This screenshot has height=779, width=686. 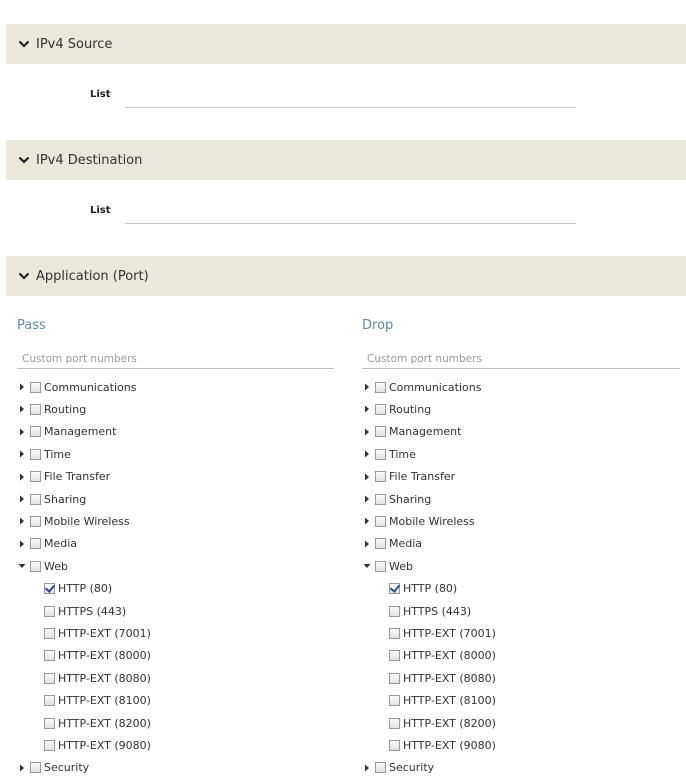 I want to click on application-port-header: Application (Port), so click(x=346, y=276).